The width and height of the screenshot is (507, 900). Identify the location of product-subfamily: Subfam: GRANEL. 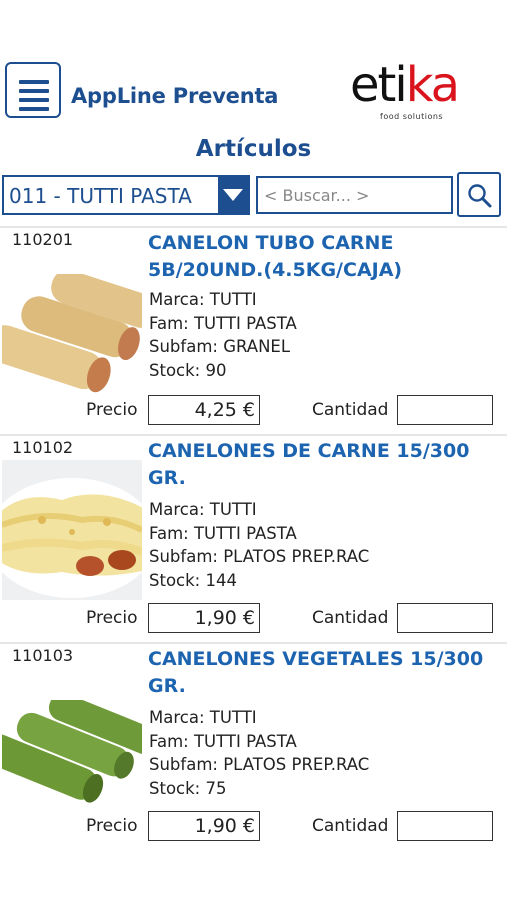
(220, 346).